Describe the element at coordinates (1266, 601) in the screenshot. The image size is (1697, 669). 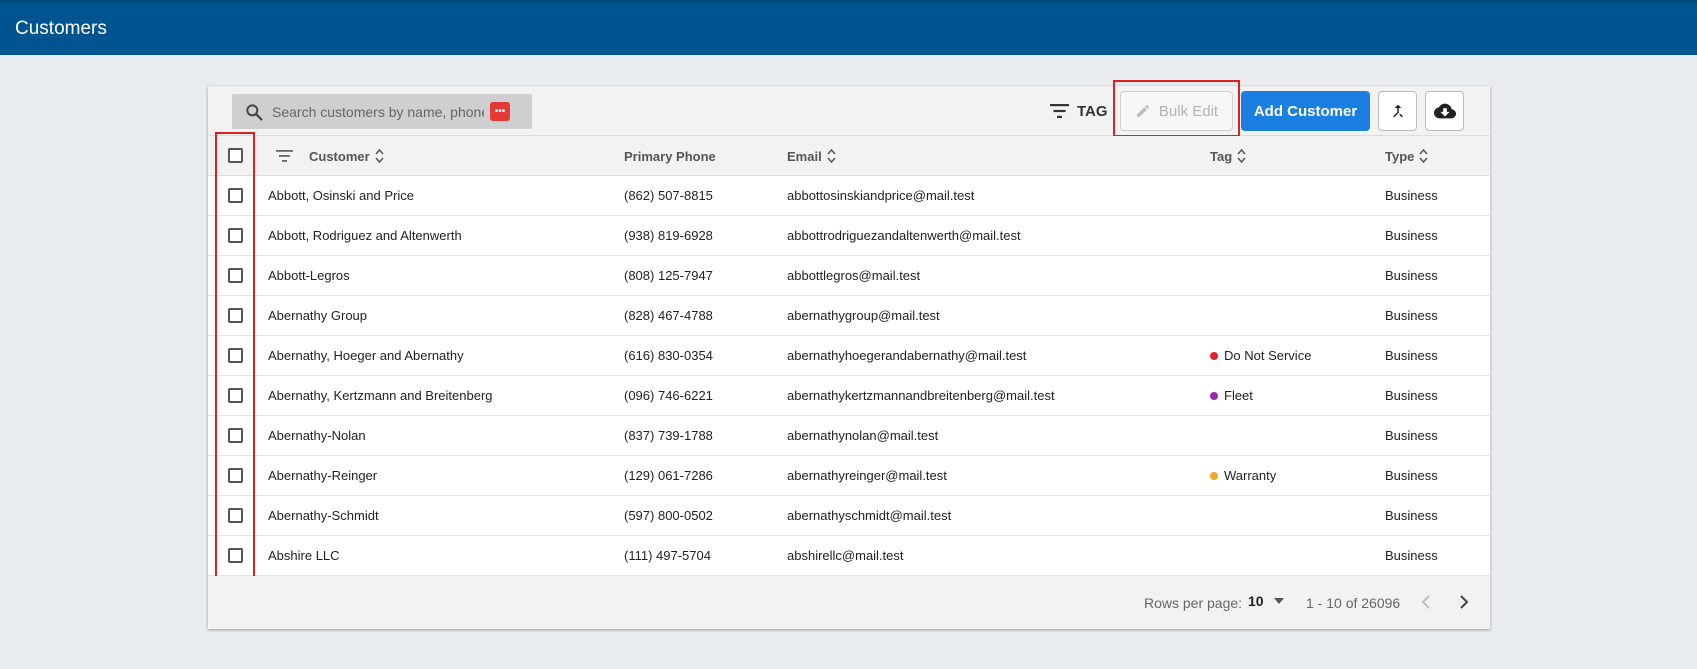
I see `rows-per-page-select: 10` at that location.